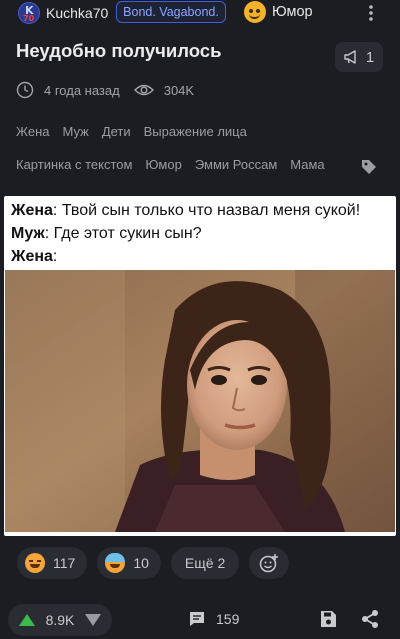  What do you see at coordinates (236, 164) in the screenshot?
I see `tag-item: Эмми Россам` at bounding box center [236, 164].